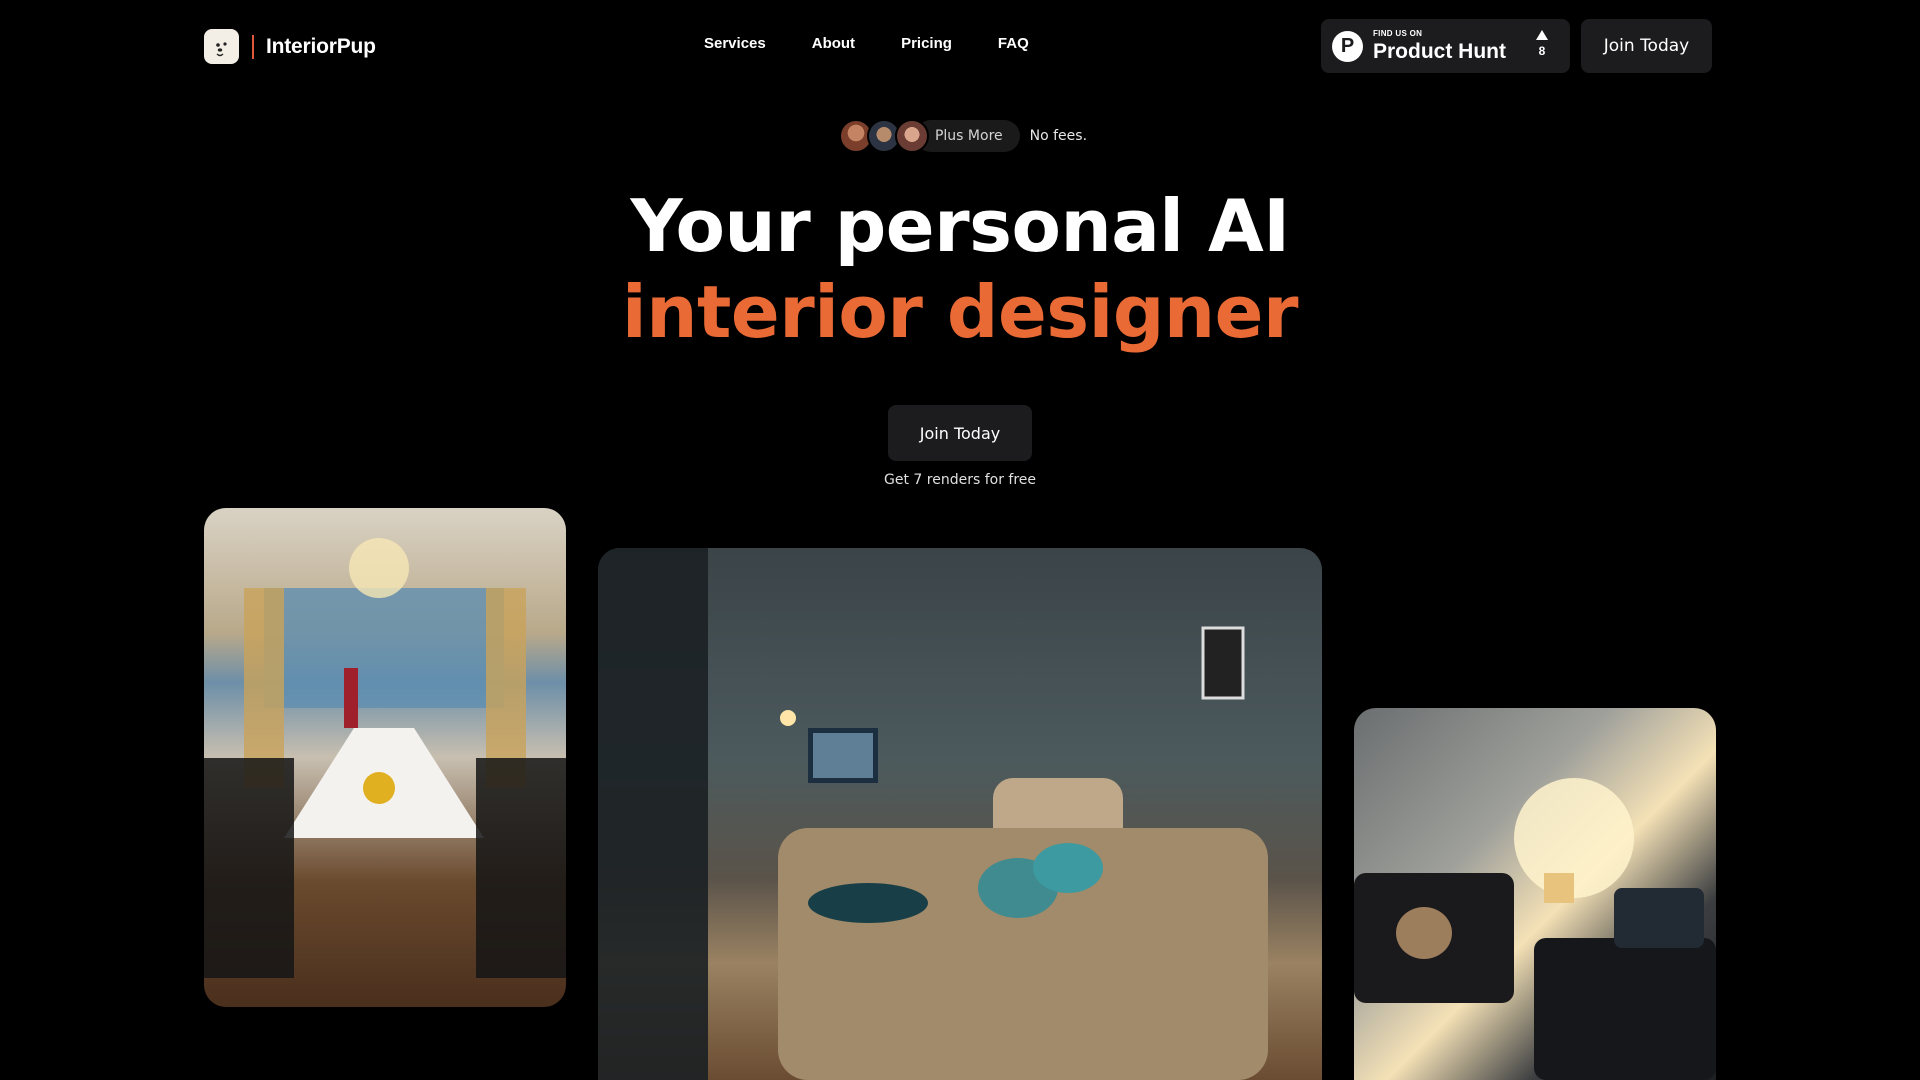 The width and height of the screenshot is (1920, 1080). Describe the element at coordinates (833, 43) in the screenshot. I see `nav-about: About` at that location.